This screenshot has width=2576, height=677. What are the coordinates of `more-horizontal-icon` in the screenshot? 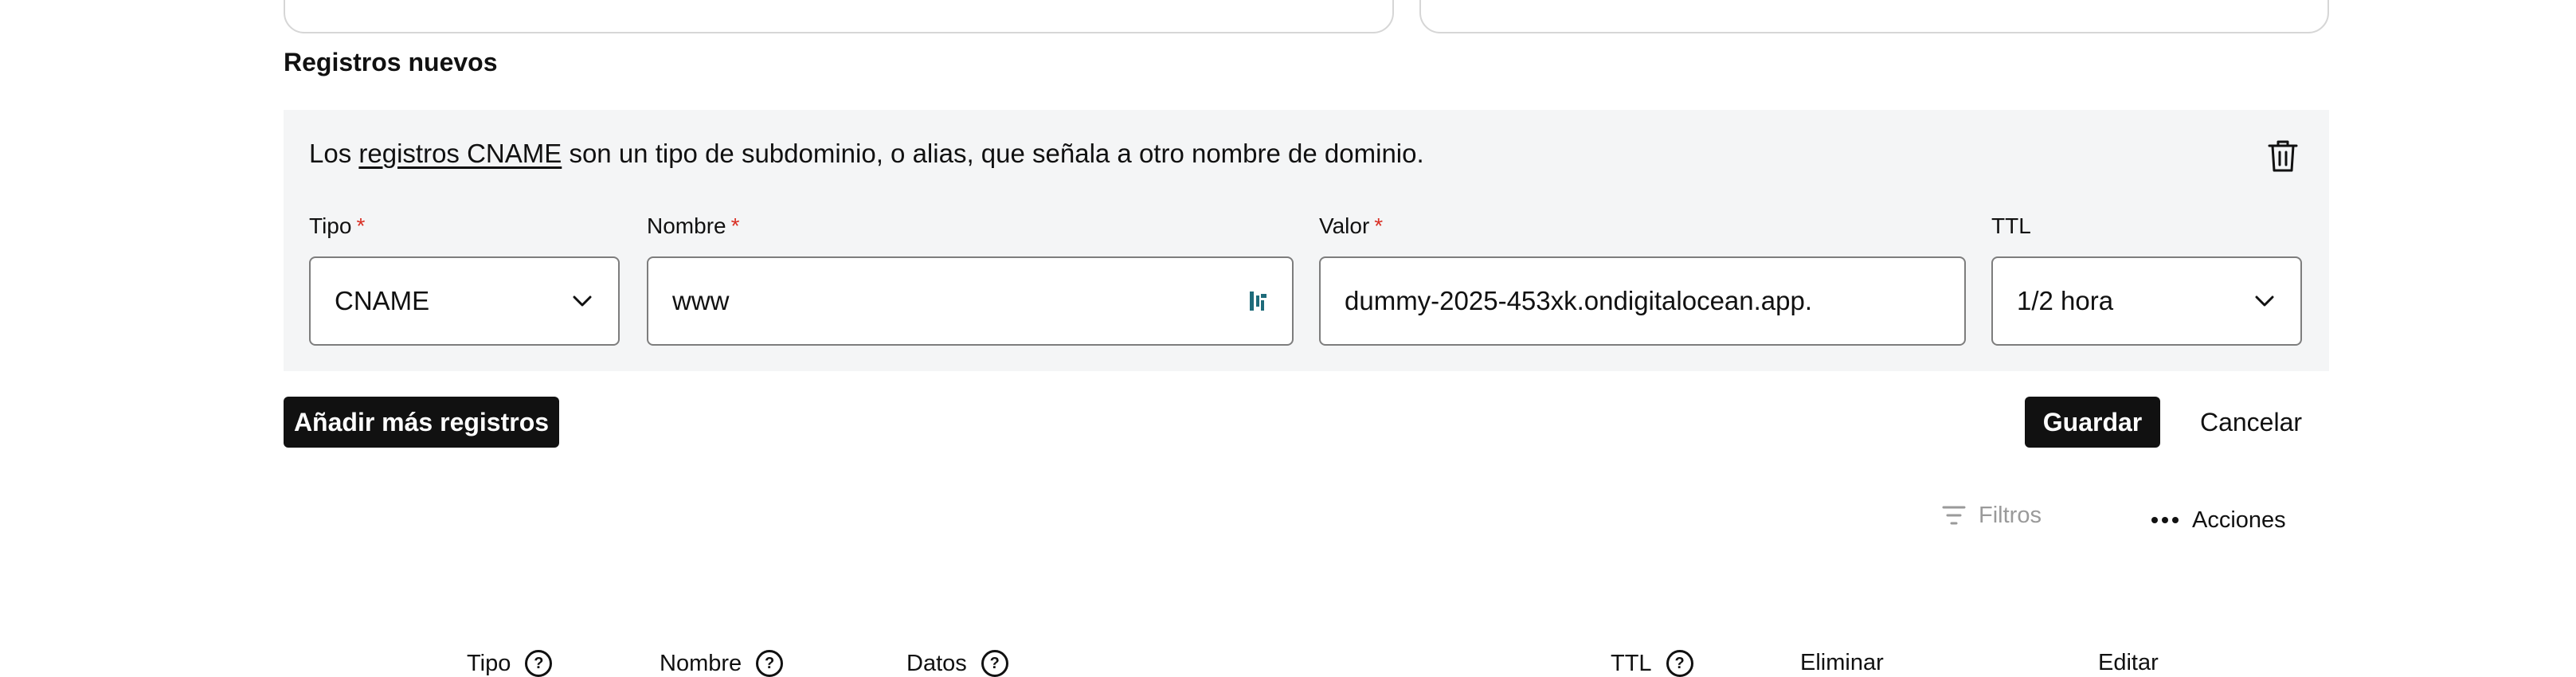 It's located at (2165, 520).